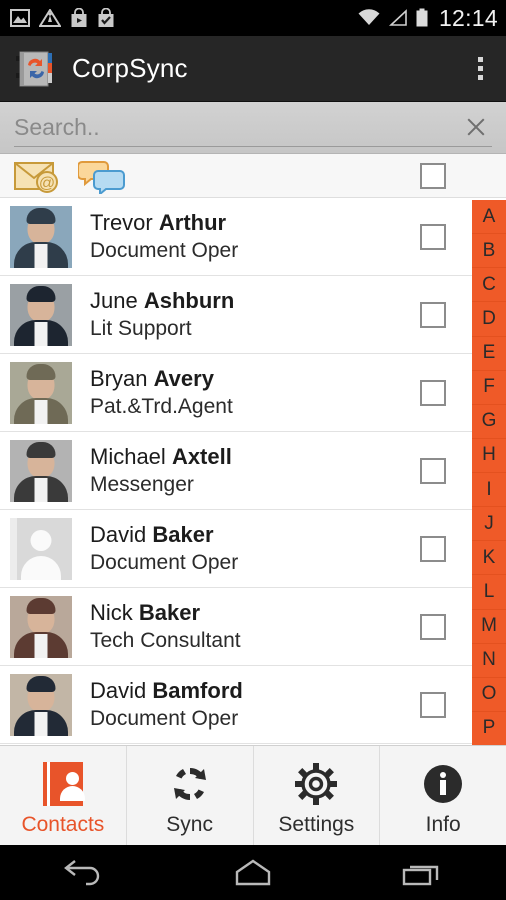 The width and height of the screenshot is (506, 900). I want to click on alpha-index-letter: E, so click(489, 354).